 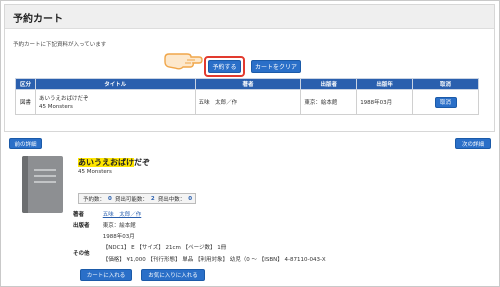 I want to click on reserve-button: 予約する, so click(x=224, y=66).